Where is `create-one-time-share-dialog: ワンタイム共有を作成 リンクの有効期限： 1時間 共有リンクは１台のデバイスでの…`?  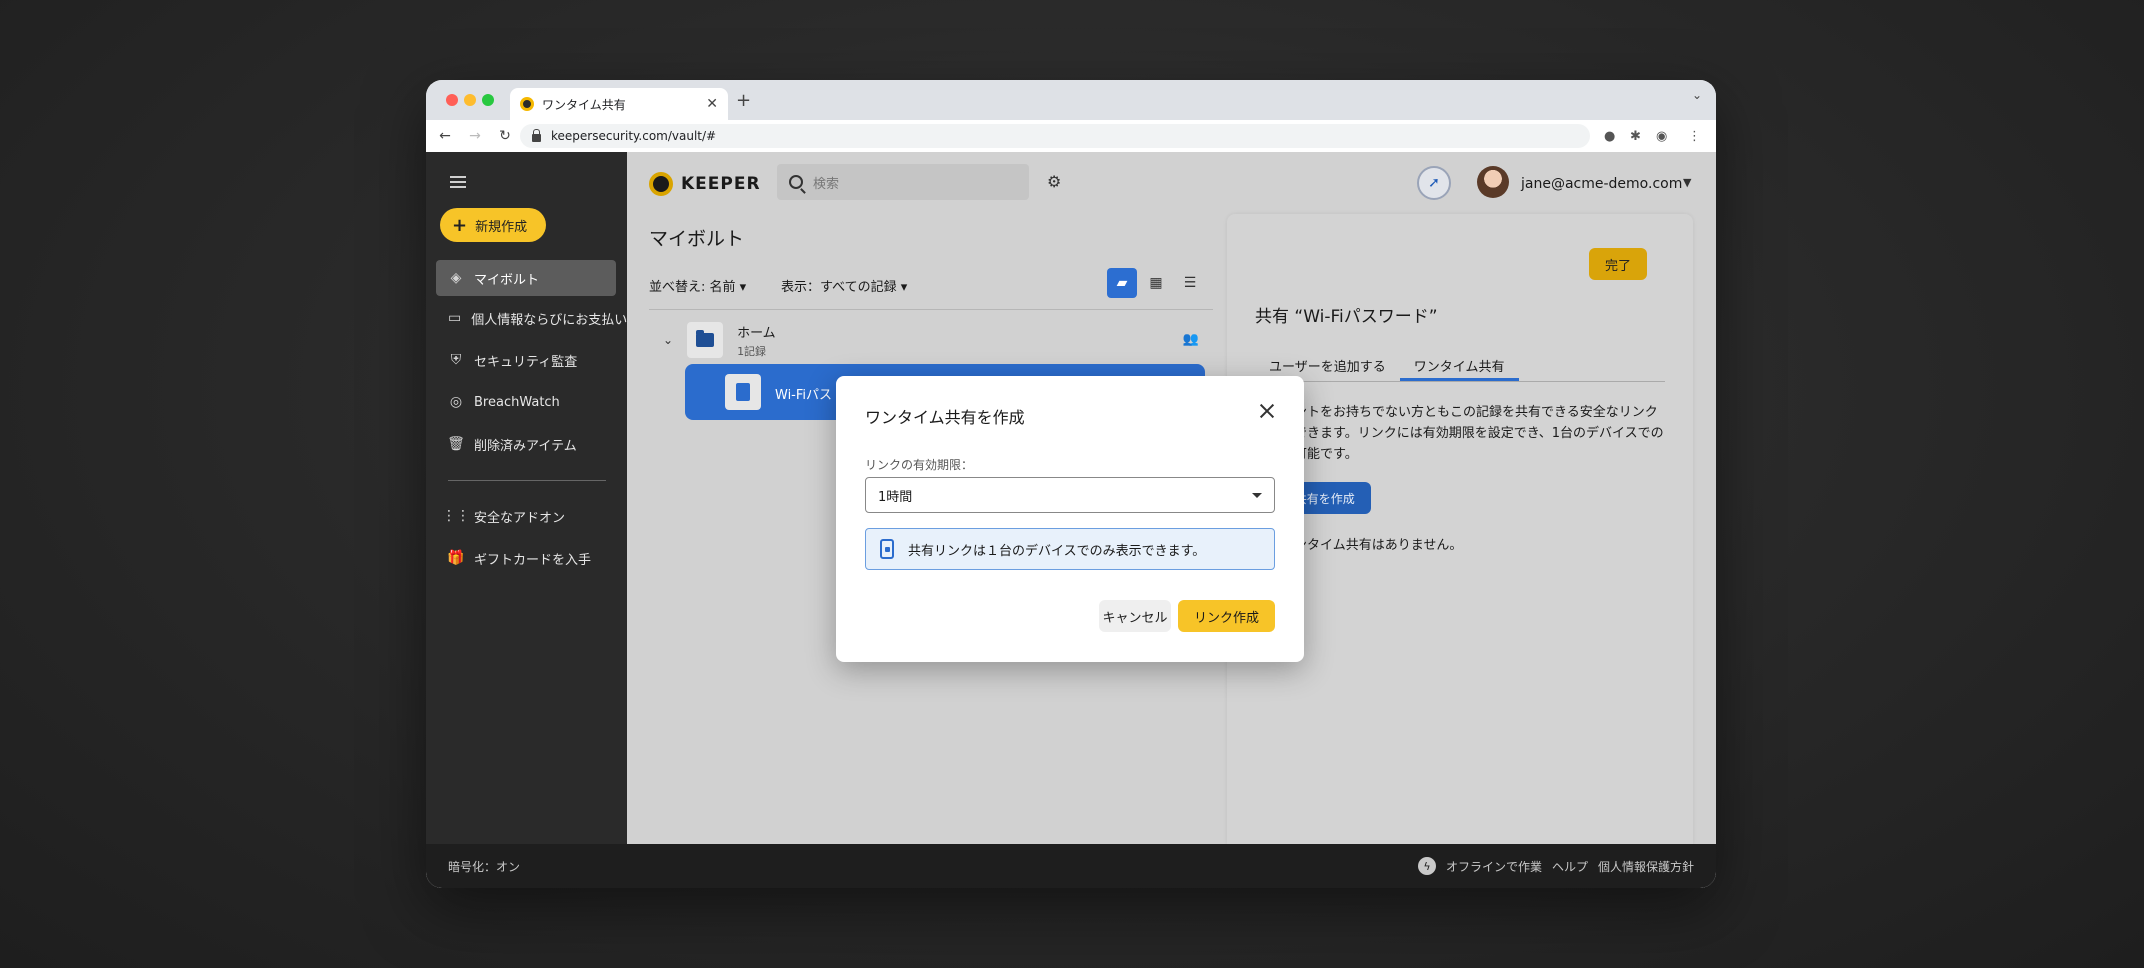 create-one-time-share-dialog: ワンタイム共有を作成 リンクの有効期限： 1時間 共有リンクは１台のデバイスでの… is located at coordinates (1070, 519).